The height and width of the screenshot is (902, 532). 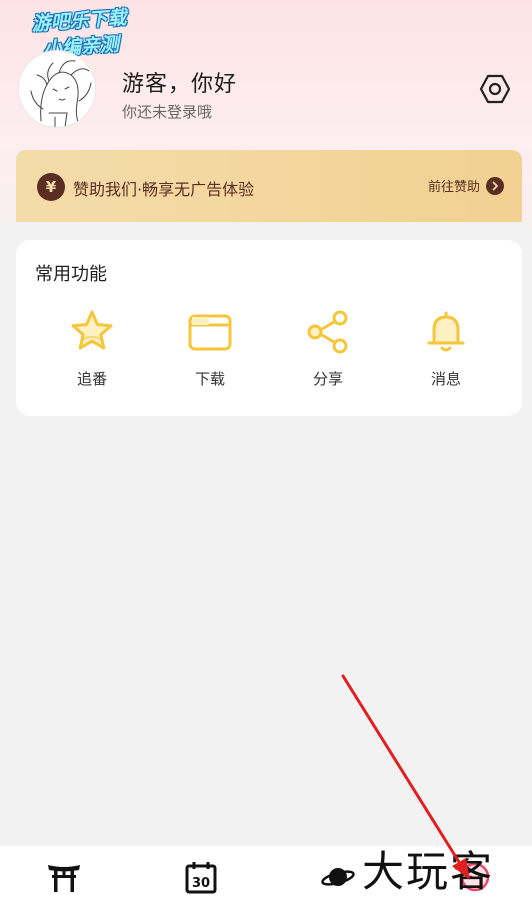 I want to click on features-grid: 追番 下载 分享 消息, so click(x=269, y=351).